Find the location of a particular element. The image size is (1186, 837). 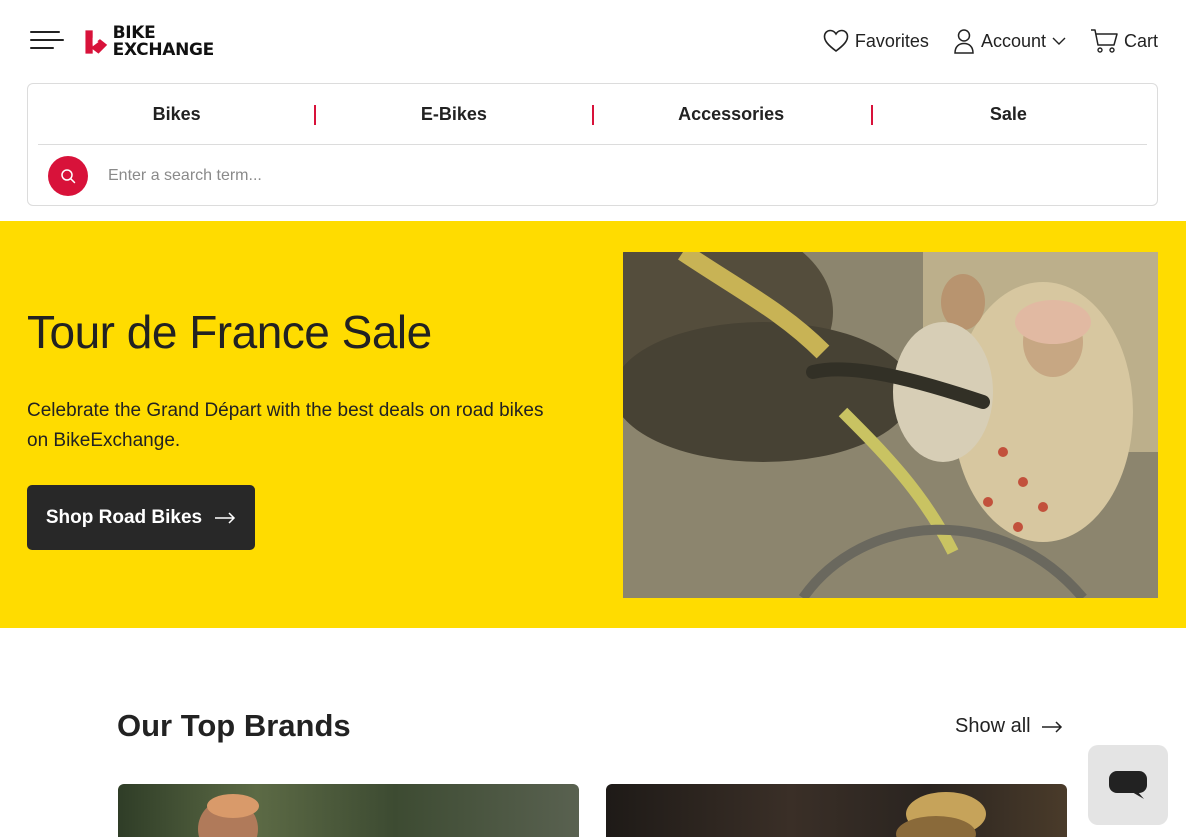

nav-item-sale: Sale is located at coordinates (1008, 114).